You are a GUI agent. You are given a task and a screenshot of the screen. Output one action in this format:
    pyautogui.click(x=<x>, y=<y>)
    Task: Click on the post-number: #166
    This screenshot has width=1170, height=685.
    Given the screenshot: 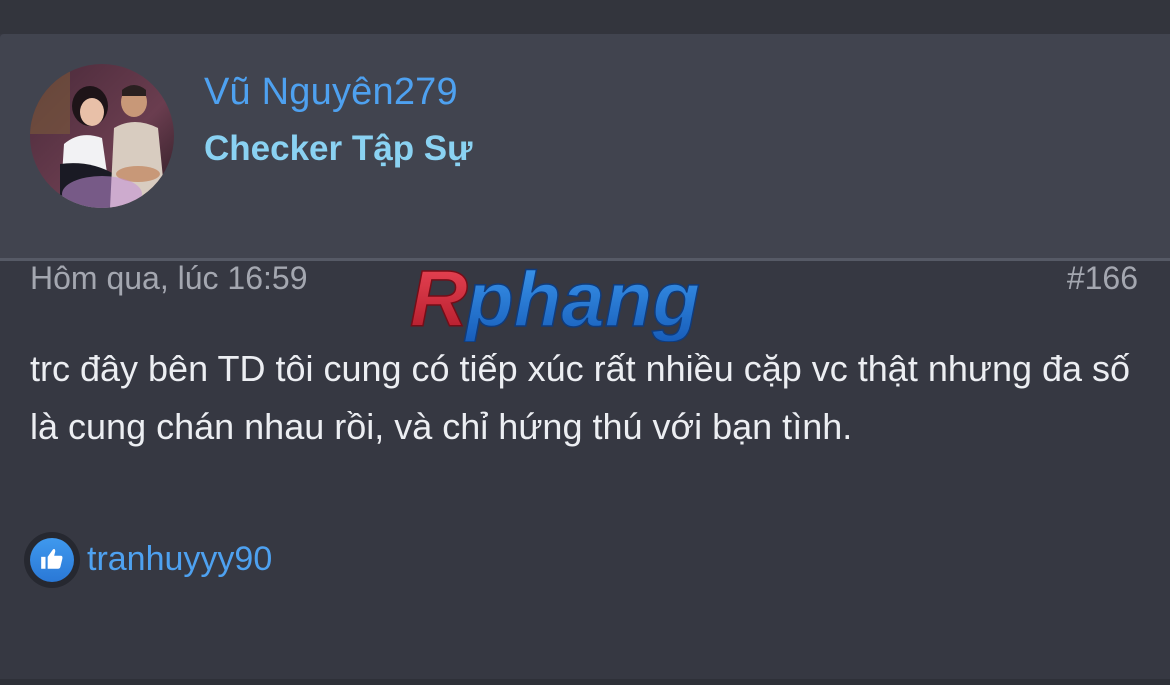 What is the action you would take?
    pyautogui.click(x=1102, y=278)
    